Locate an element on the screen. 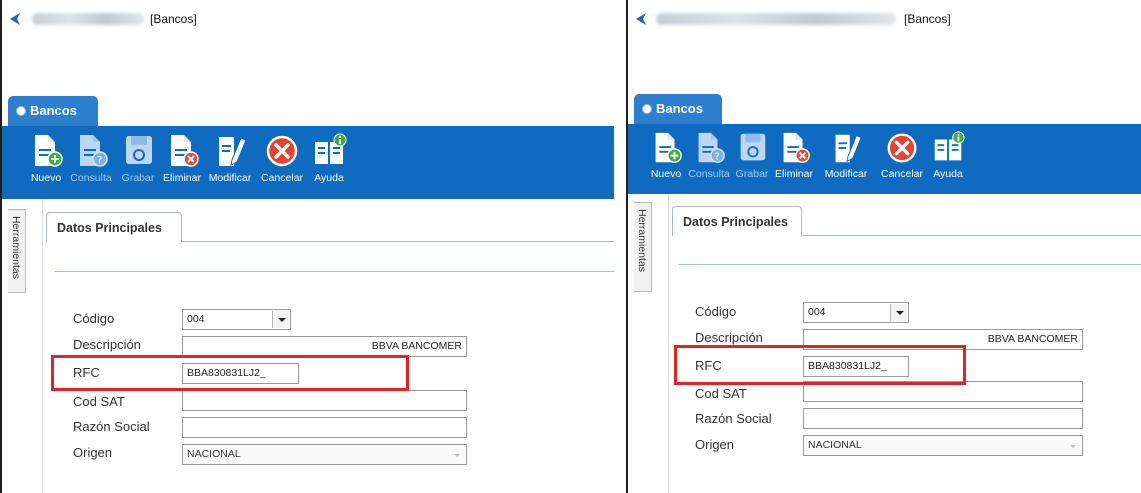 The image size is (1141, 493). edit-pencil-icon is located at coordinates (233, 151).